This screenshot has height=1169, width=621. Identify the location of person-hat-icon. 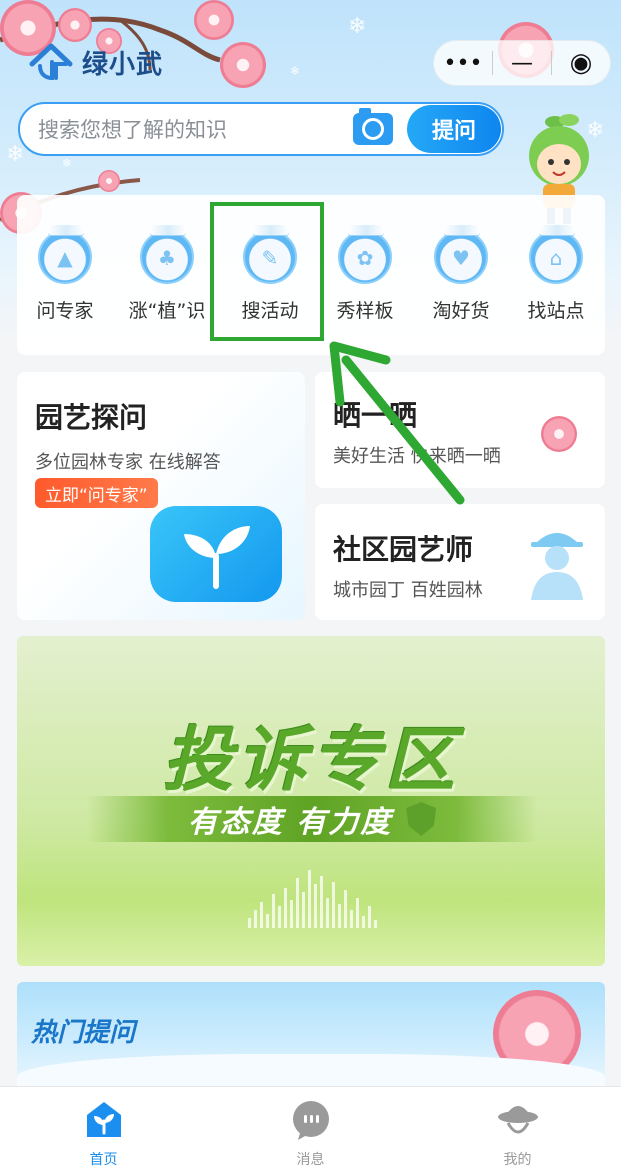
(517, 1120).